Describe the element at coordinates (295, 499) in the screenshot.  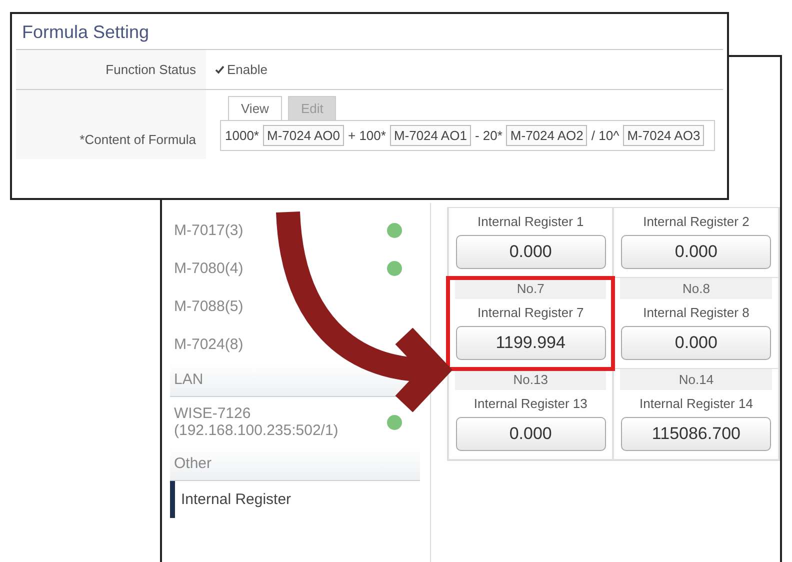
I see `sidebar-item: Internal Register` at that location.